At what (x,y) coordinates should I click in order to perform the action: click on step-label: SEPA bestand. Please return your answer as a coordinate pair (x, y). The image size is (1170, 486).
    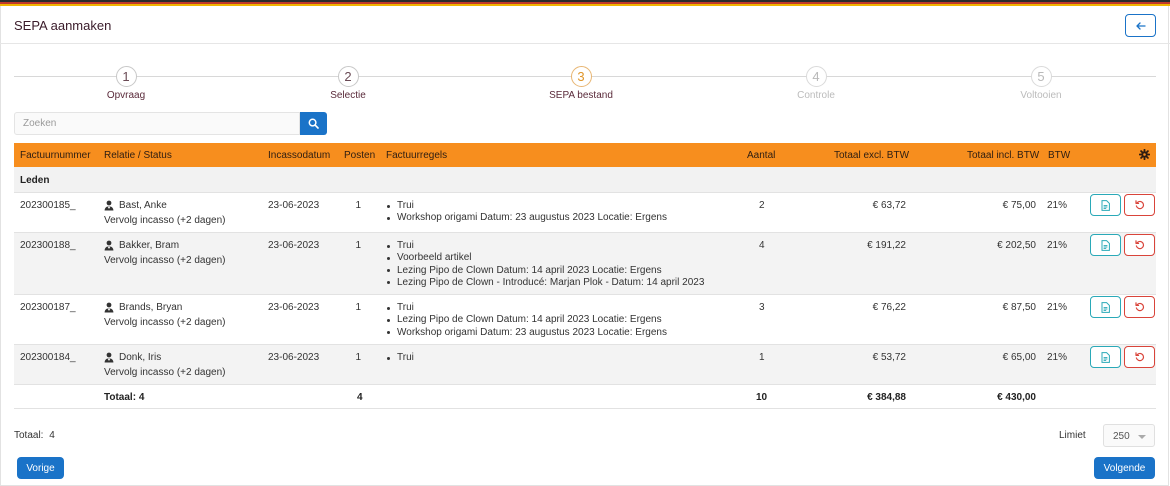
    Looking at the image, I should click on (581, 95).